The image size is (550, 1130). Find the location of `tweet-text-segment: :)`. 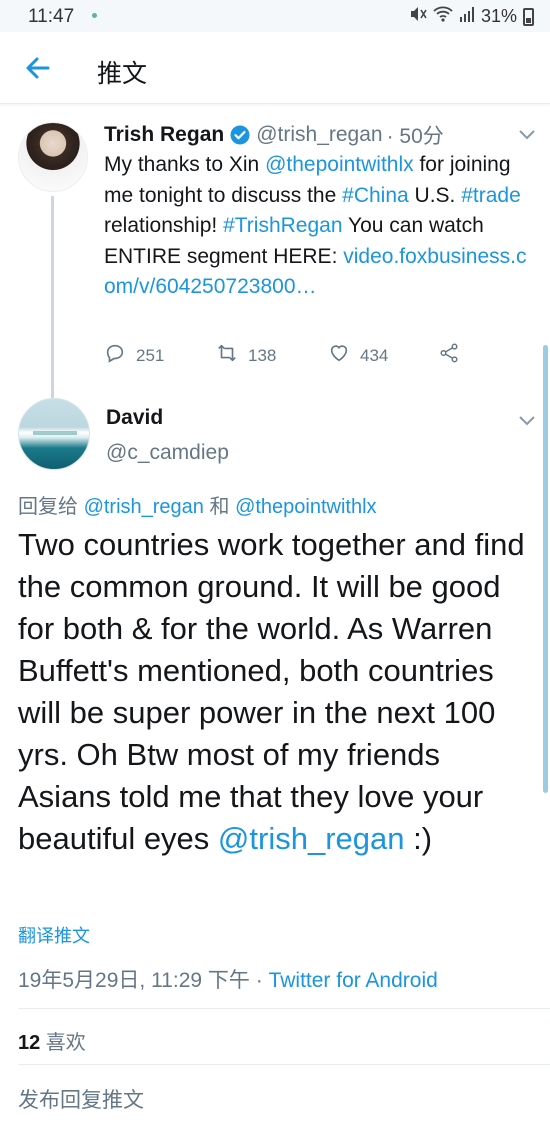

tweet-text-segment: :) is located at coordinates (418, 838).